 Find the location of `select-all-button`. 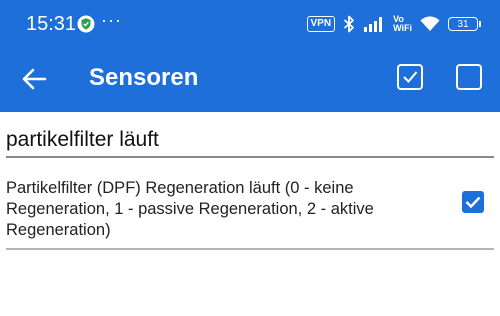

select-all-button is located at coordinates (410, 77).